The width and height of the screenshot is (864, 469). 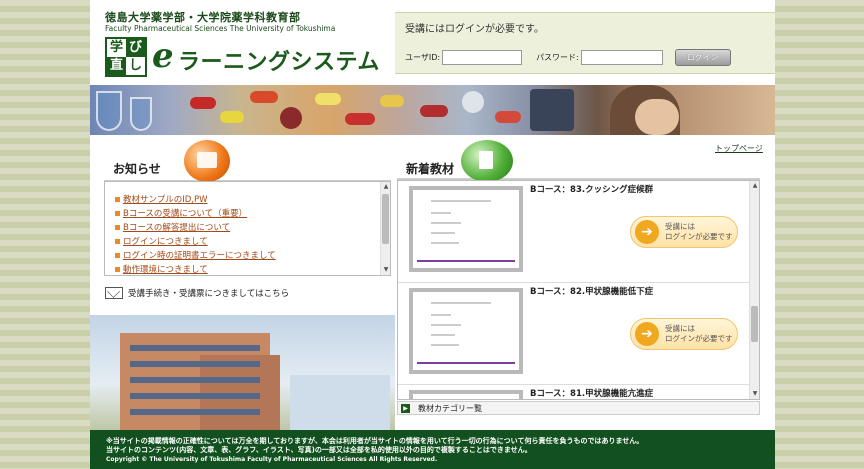 I want to click on header-banner-image, so click(x=432, y=110).